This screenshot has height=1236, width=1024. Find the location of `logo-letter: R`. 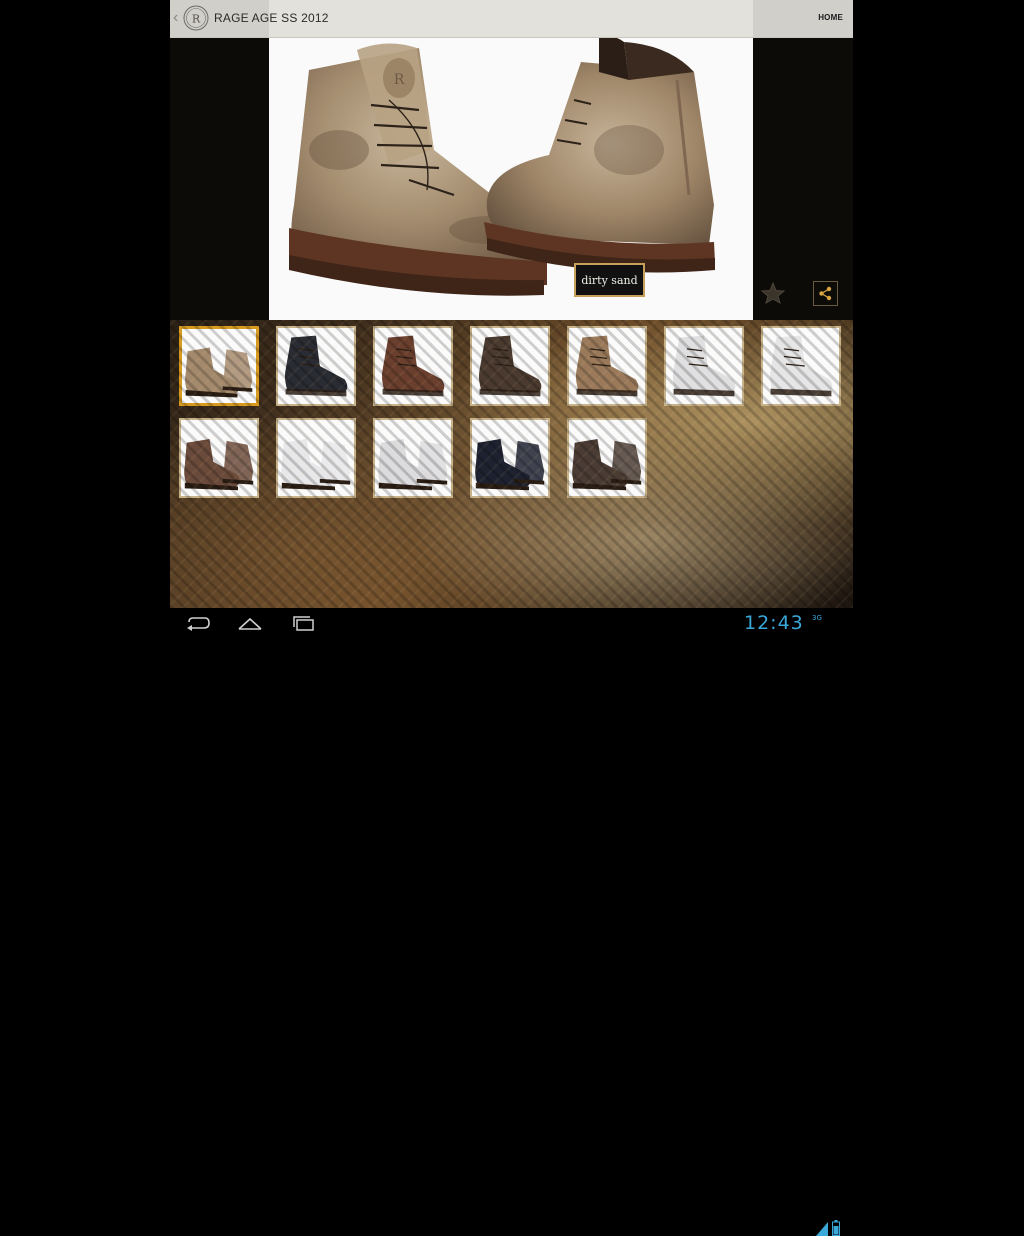

logo-letter: R is located at coordinates (196, 19).